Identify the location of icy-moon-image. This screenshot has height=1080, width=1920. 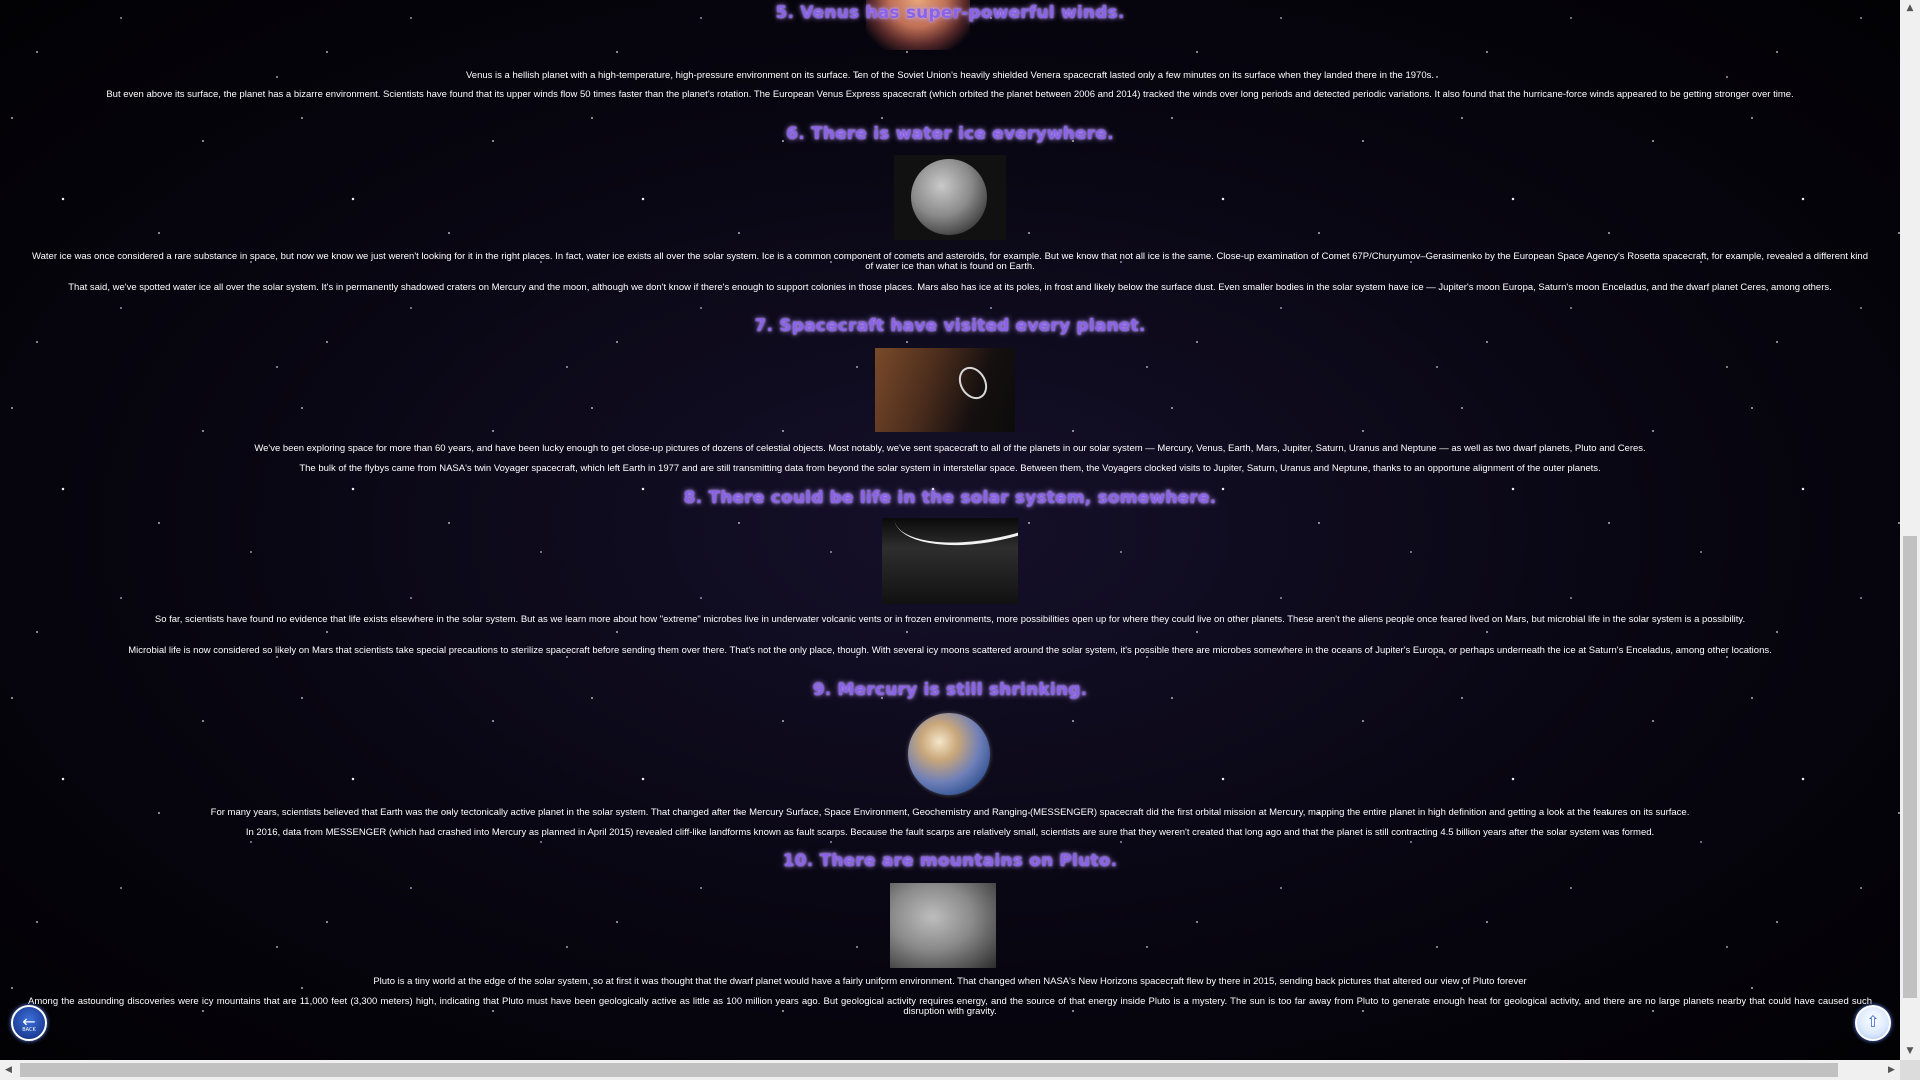
(950, 197).